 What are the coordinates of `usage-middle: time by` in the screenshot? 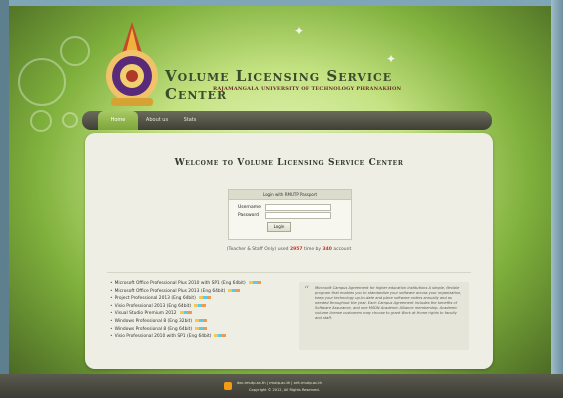 It's located at (312, 249).